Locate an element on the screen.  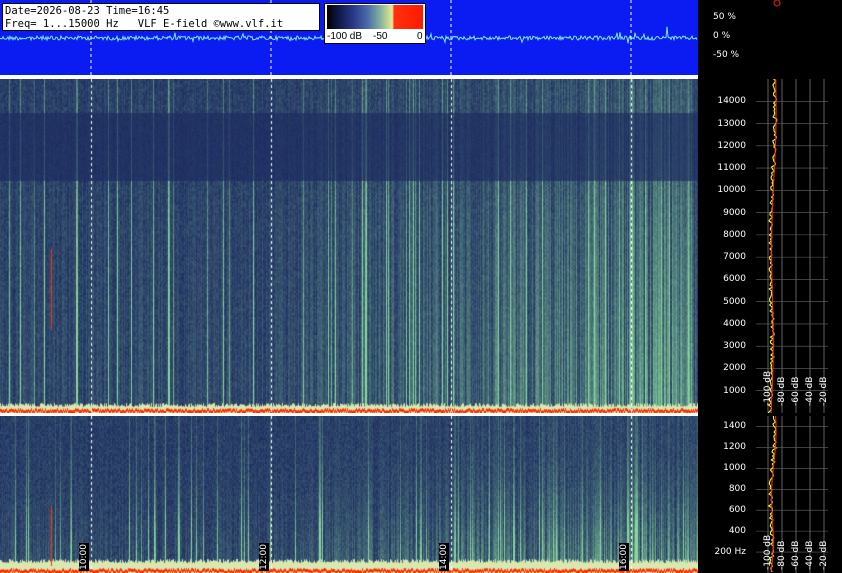
time-tick-label: 10:00 is located at coordinates (84, 557).